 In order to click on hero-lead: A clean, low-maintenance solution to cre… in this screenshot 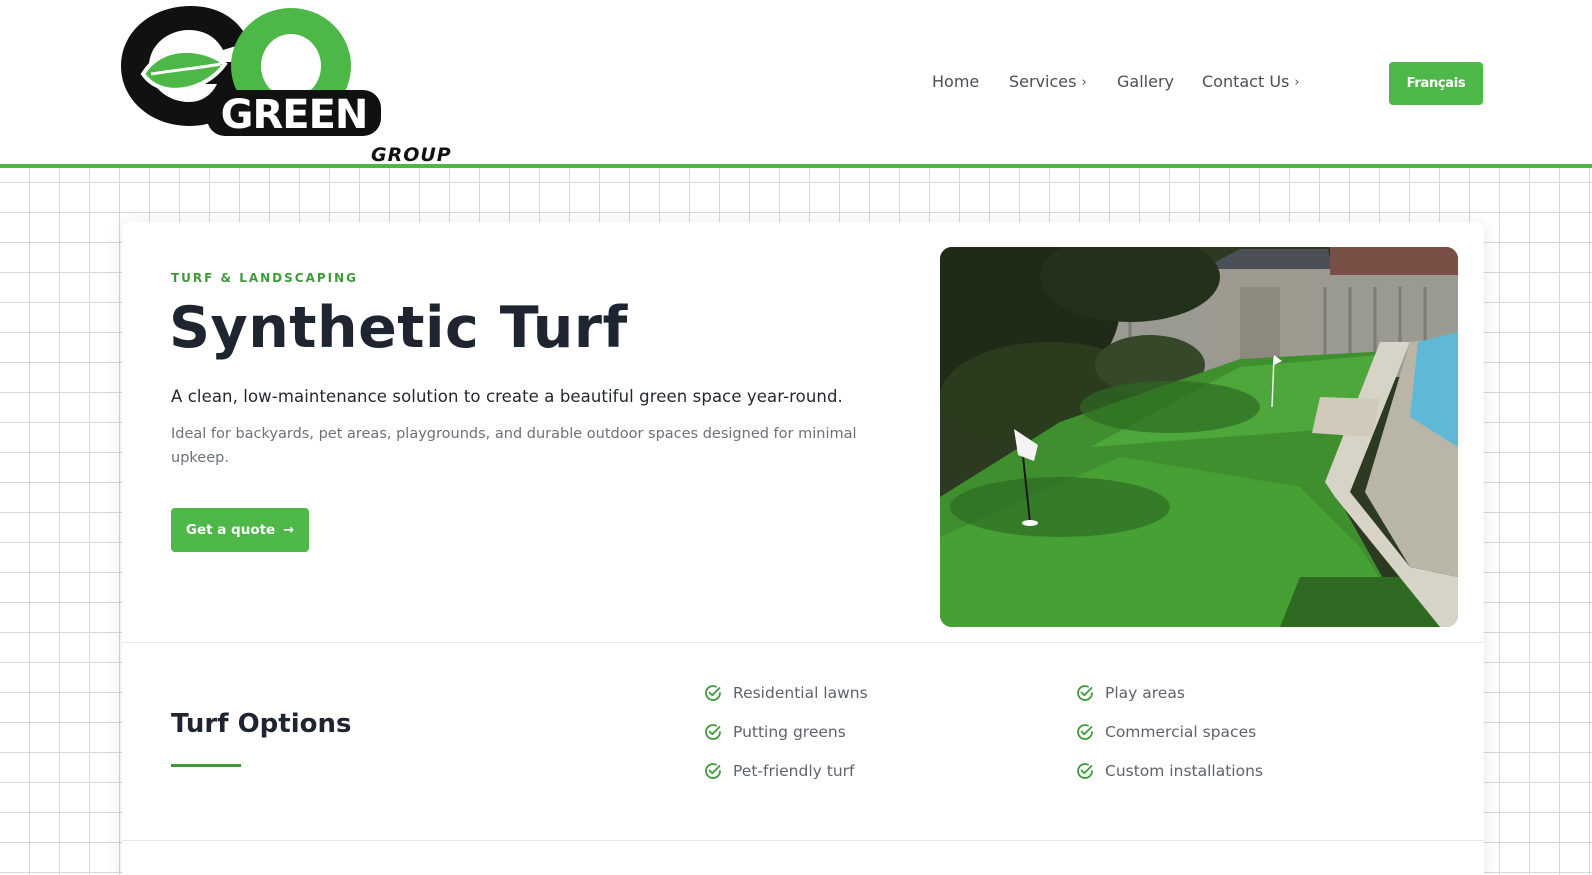, I will do `click(507, 396)`.